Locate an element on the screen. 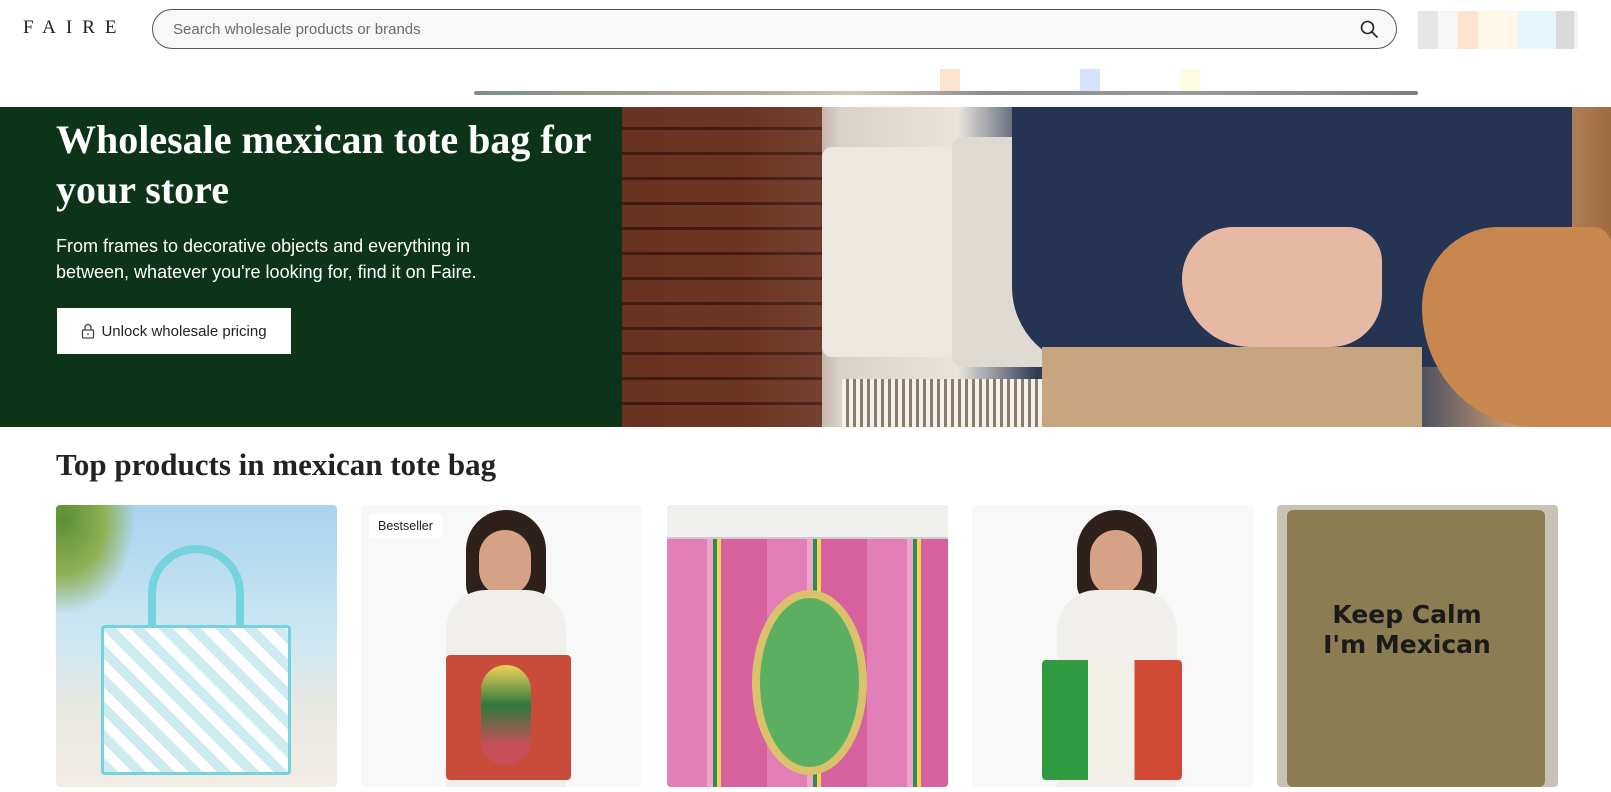  nav-scroll-indicator is located at coordinates (946, 93).